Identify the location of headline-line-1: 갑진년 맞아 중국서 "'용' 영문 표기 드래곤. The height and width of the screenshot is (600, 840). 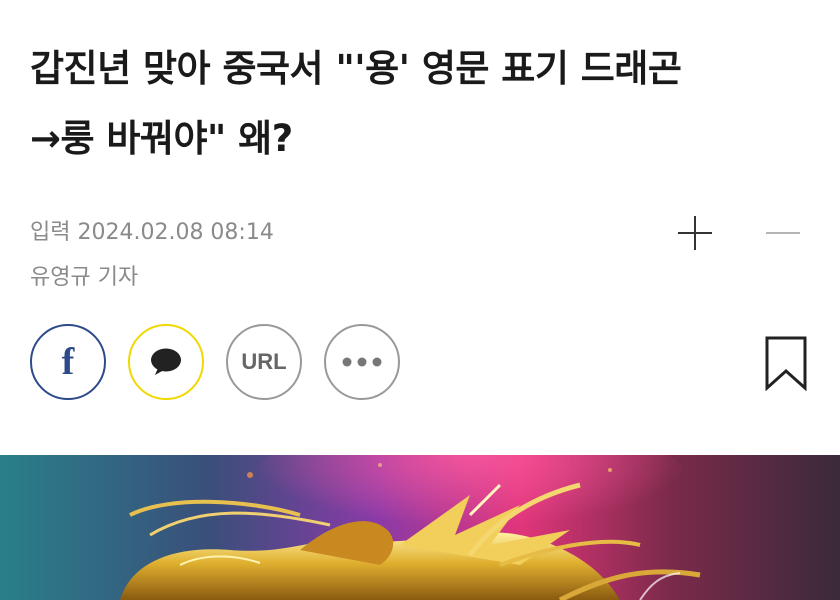
(356, 68).